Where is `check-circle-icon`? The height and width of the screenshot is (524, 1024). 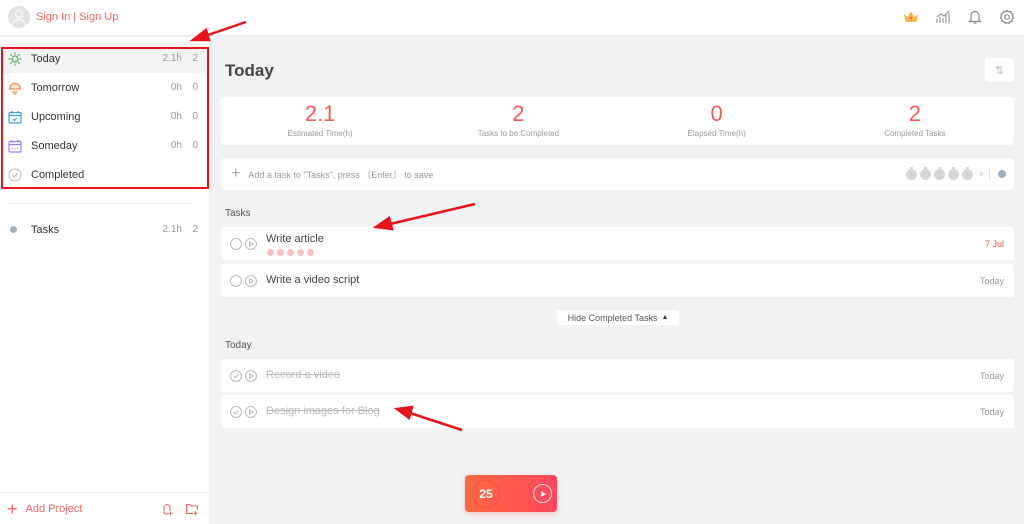
check-circle-icon is located at coordinates (15, 174).